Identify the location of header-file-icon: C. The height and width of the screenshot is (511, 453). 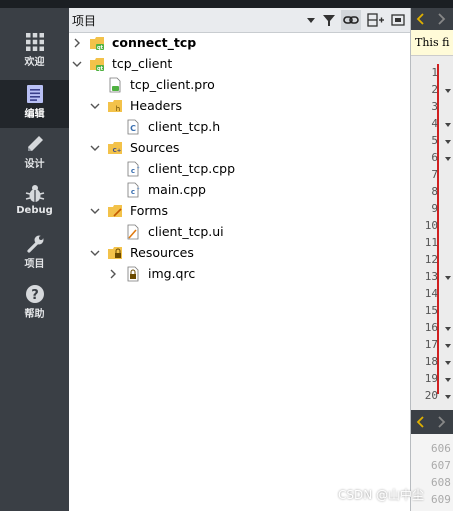
(133, 127).